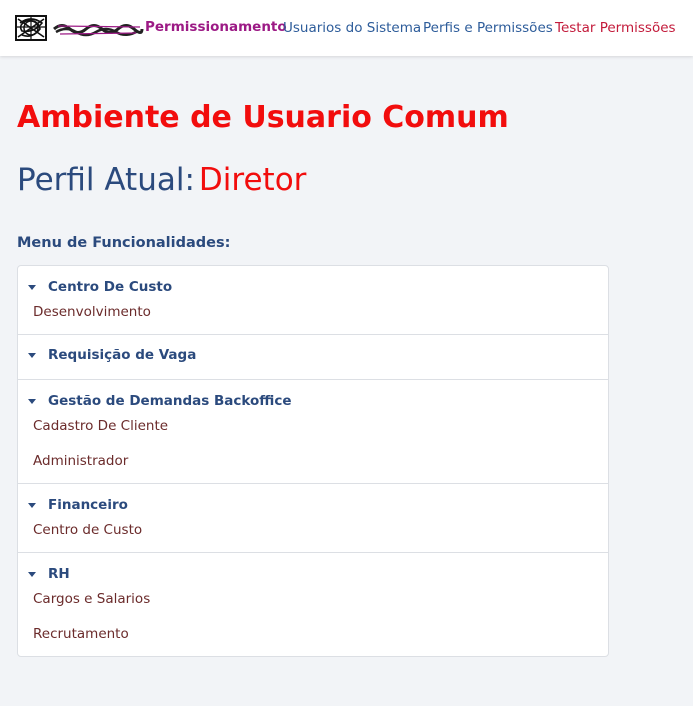  What do you see at coordinates (98, 30) in the screenshot?
I see `redacted-scribble-icon` at bounding box center [98, 30].